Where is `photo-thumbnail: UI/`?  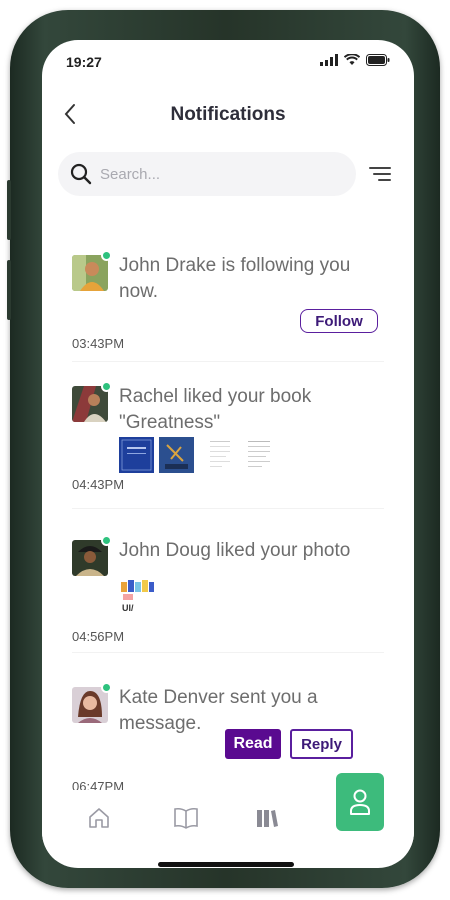 photo-thumbnail: UI/ is located at coordinates (137, 599).